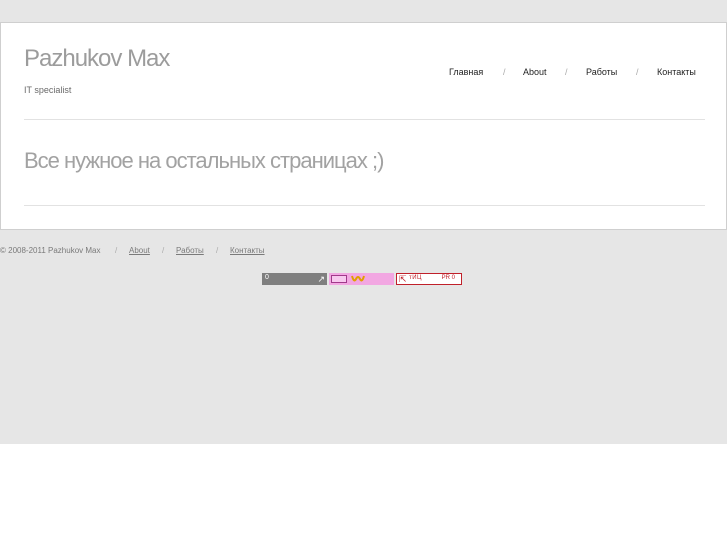 This screenshot has height=545, width=727. Describe the element at coordinates (247, 250) in the screenshot. I see `footer-link-contacts: Контакты` at that location.